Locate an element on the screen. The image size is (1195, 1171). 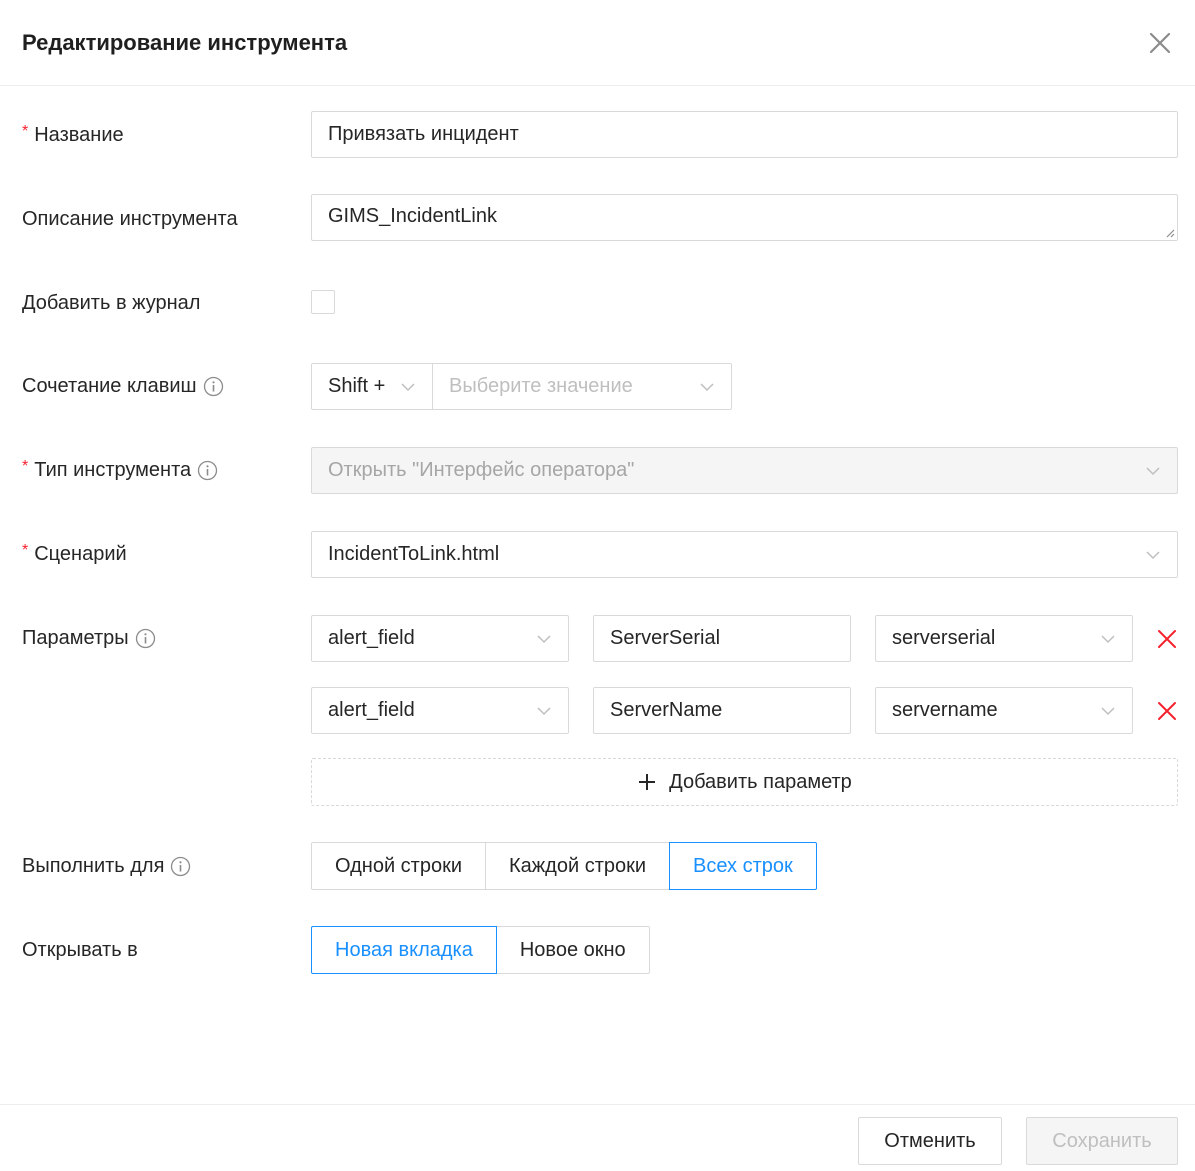
dialog-header: Редактирование инструмента is located at coordinates (597, 43).